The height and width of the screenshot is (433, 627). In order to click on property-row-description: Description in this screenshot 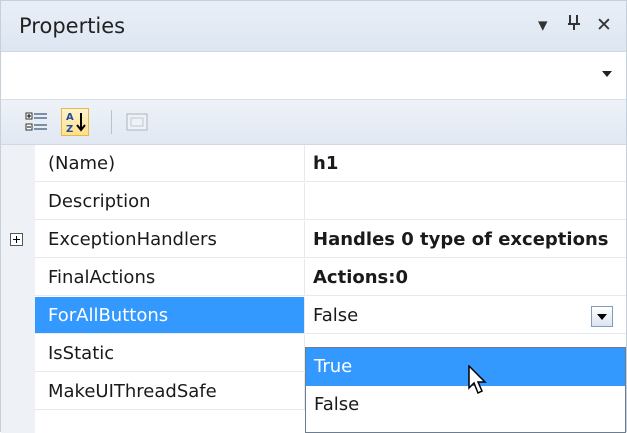, I will do `click(313, 202)`.